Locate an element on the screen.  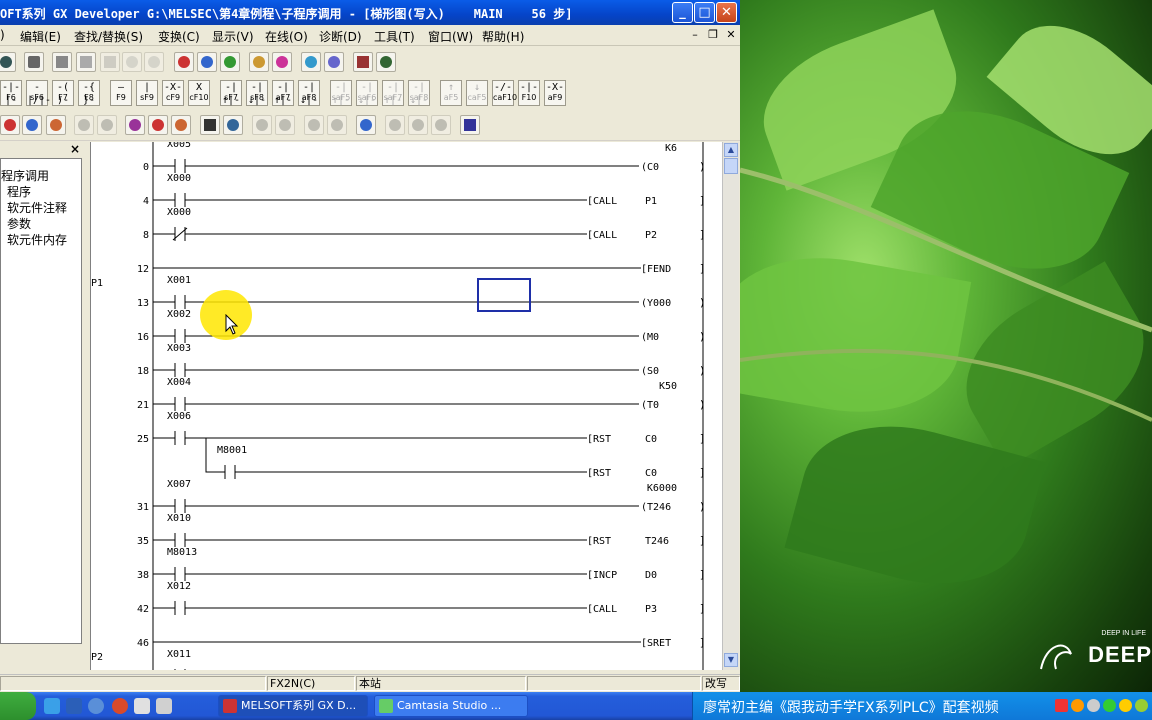
test-button is located at coordinates (135, 125).